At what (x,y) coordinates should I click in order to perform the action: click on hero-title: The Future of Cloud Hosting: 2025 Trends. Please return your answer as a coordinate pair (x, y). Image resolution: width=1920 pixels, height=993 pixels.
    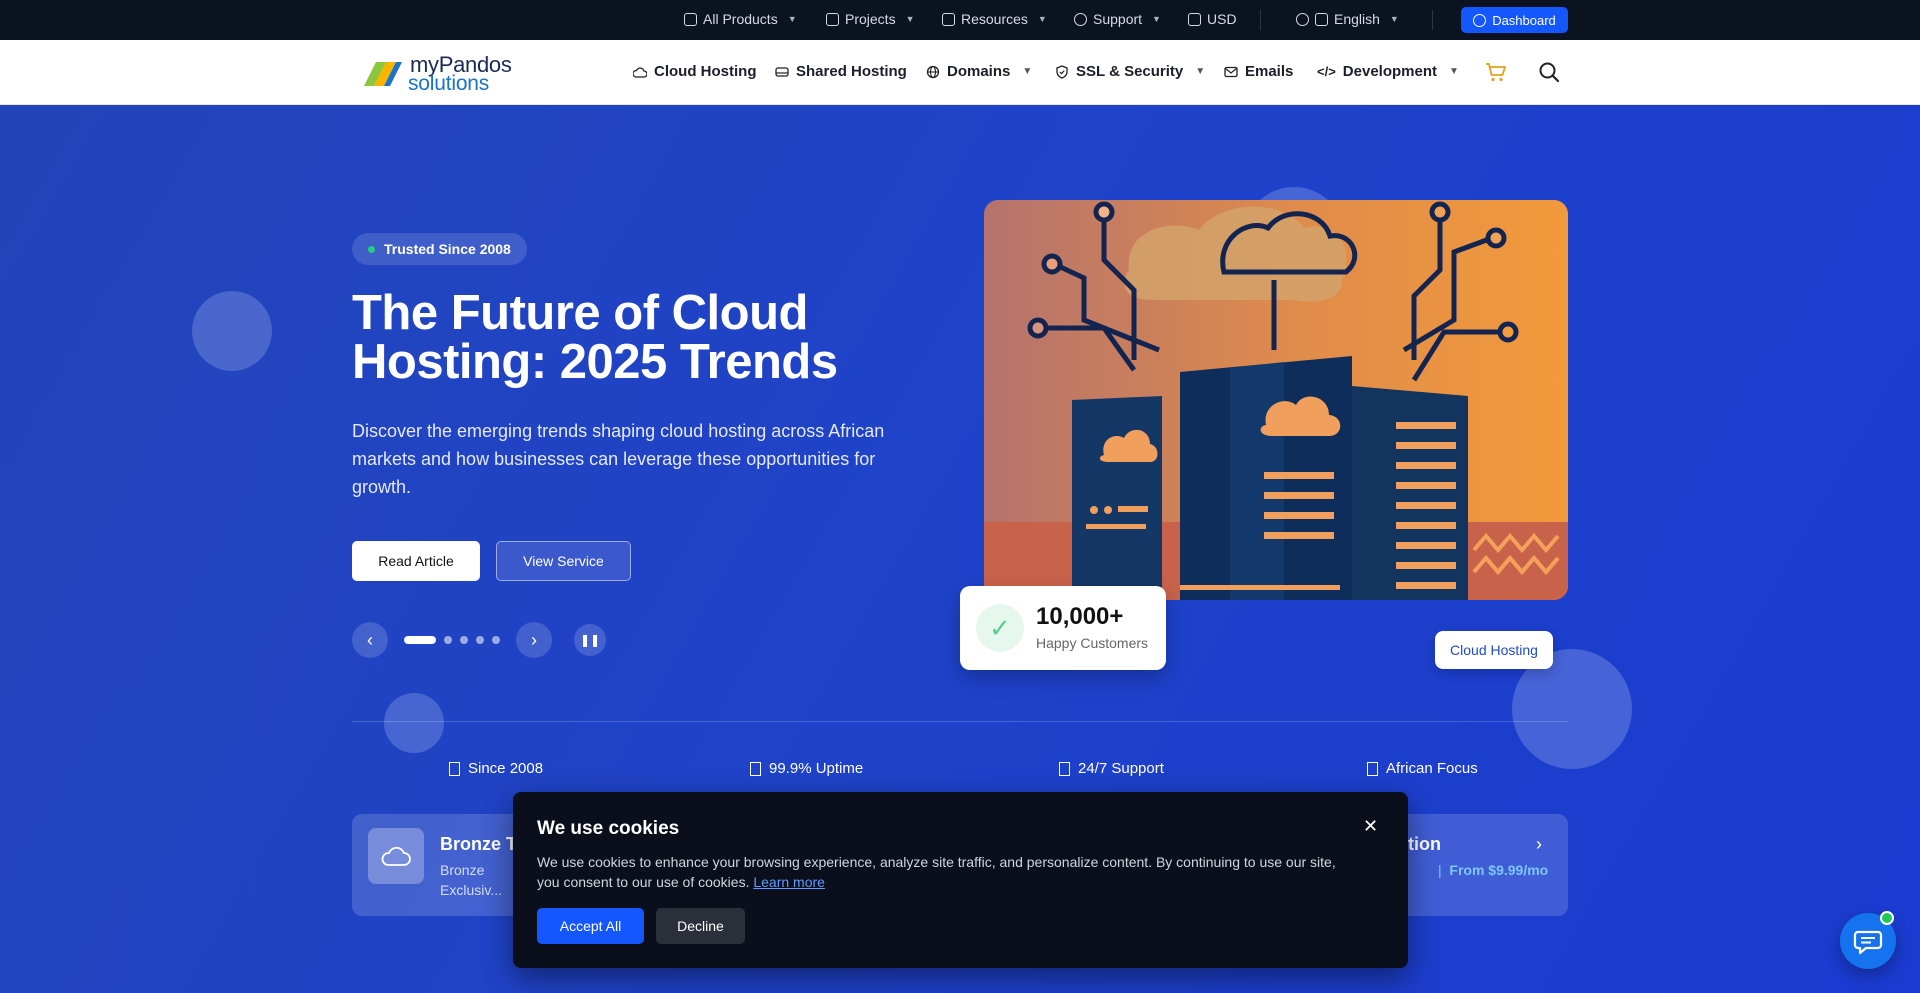
    Looking at the image, I should click on (595, 337).